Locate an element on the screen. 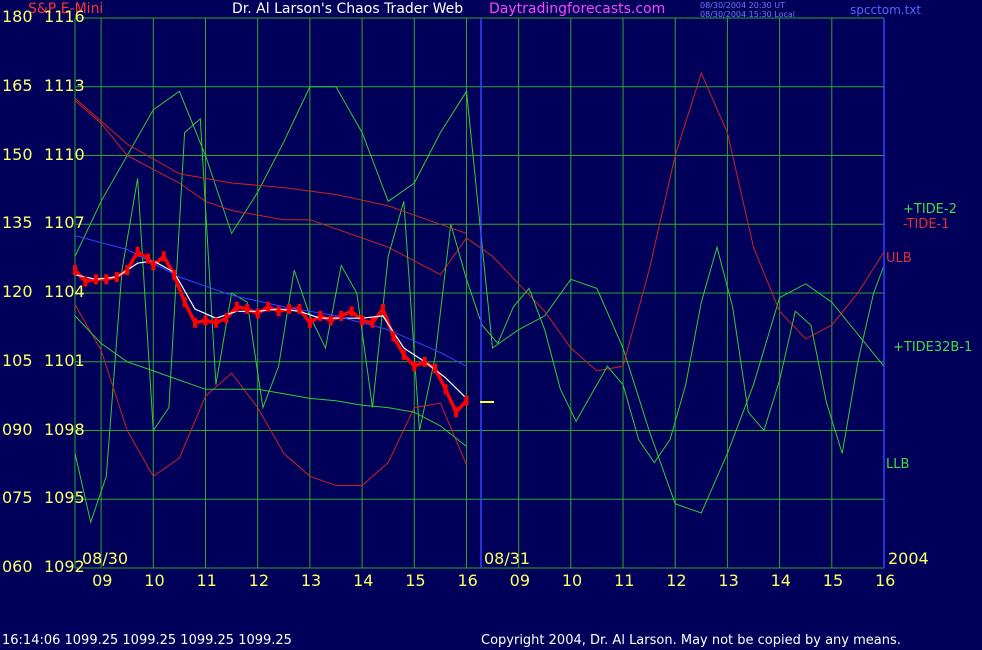 The width and height of the screenshot is (982, 650). y-tick-oscillator: 165 is located at coordinates (17, 85).